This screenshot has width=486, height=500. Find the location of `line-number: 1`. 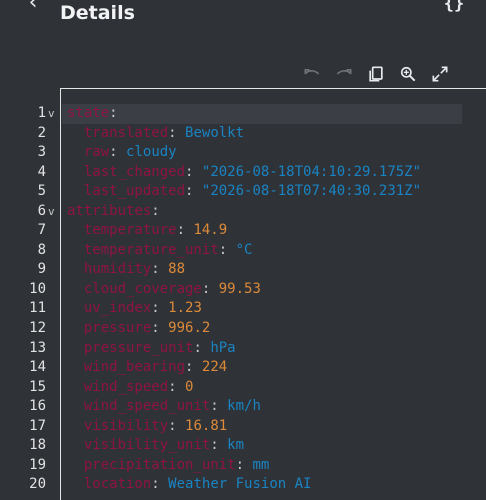

line-number: 1 is located at coordinates (41, 113).